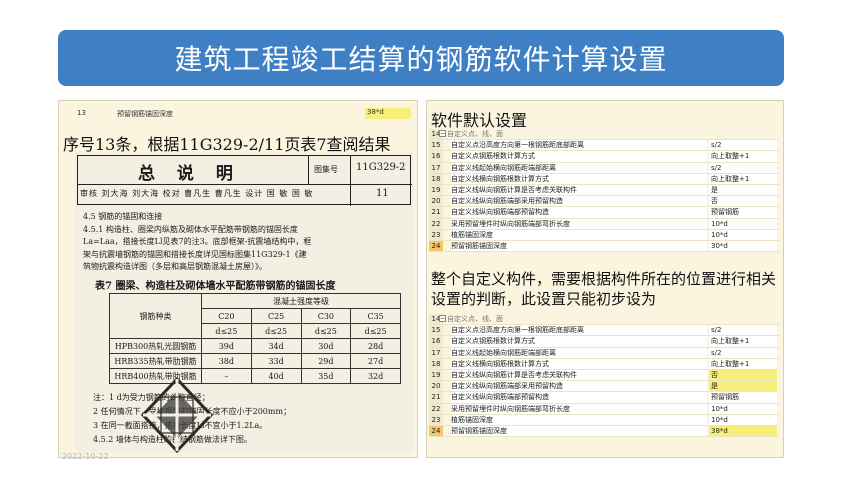  What do you see at coordinates (475, 134) in the screenshot?
I see `group-label: 自定义点、线、面` at bounding box center [475, 134].